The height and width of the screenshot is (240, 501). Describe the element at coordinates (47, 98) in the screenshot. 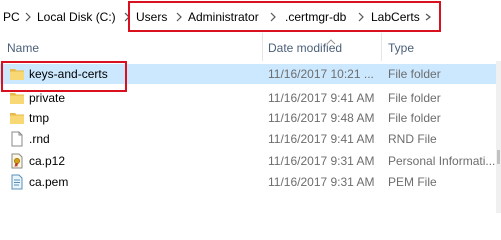

I see `file-name: private` at that location.